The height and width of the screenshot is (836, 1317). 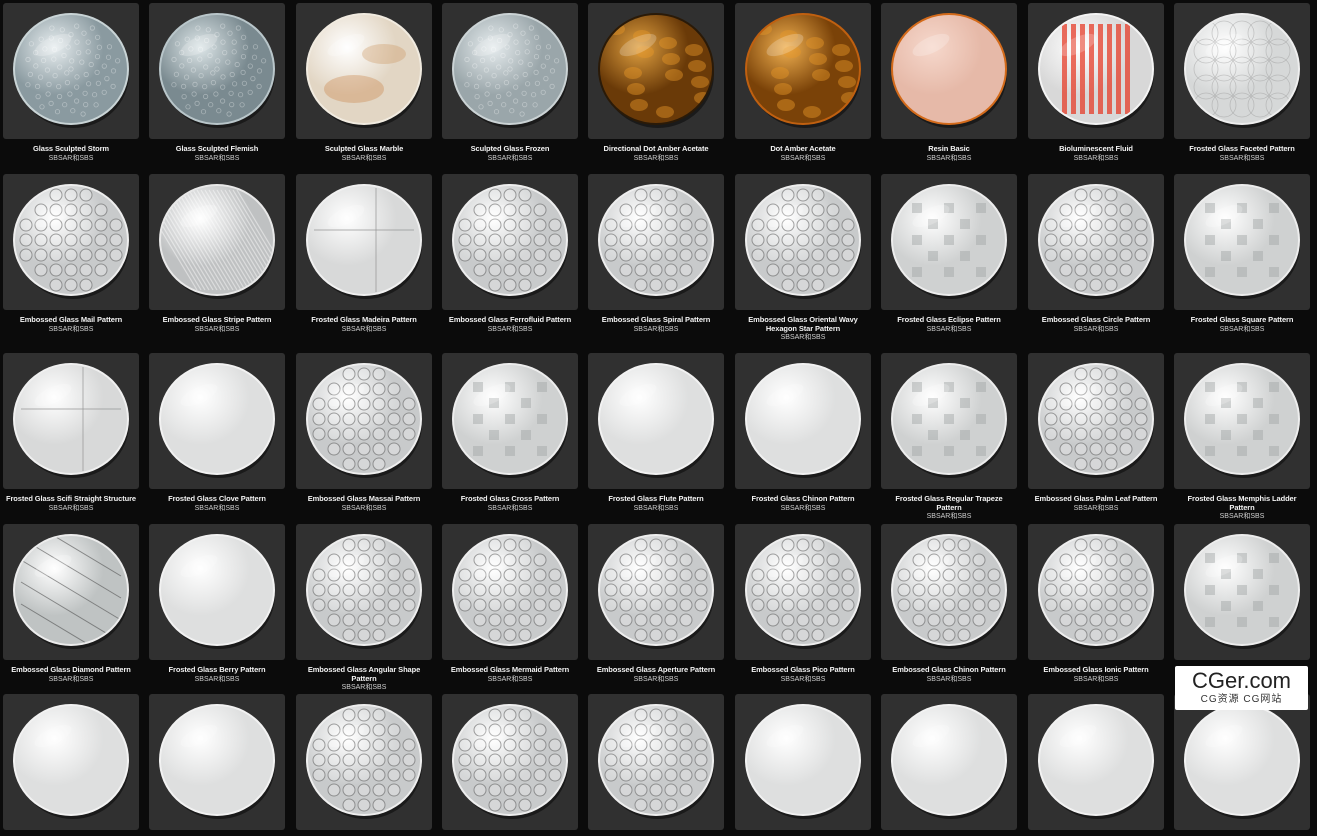 What do you see at coordinates (949, 503) in the screenshot?
I see `material-name: Frosted Glass Regular Trapeze Pattern` at bounding box center [949, 503].